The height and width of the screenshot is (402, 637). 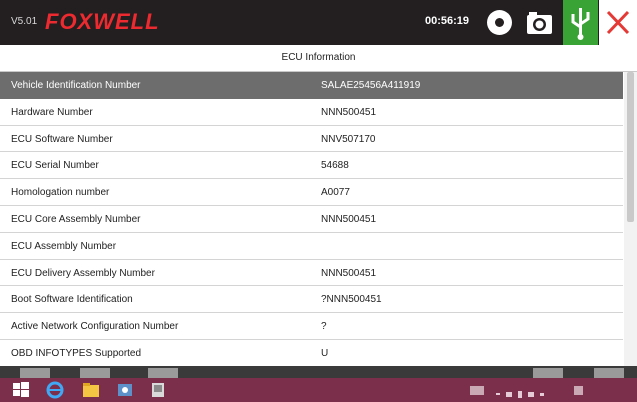 What do you see at coordinates (311, 139) in the screenshot?
I see `table-row: ECU Software Number NNV507170` at bounding box center [311, 139].